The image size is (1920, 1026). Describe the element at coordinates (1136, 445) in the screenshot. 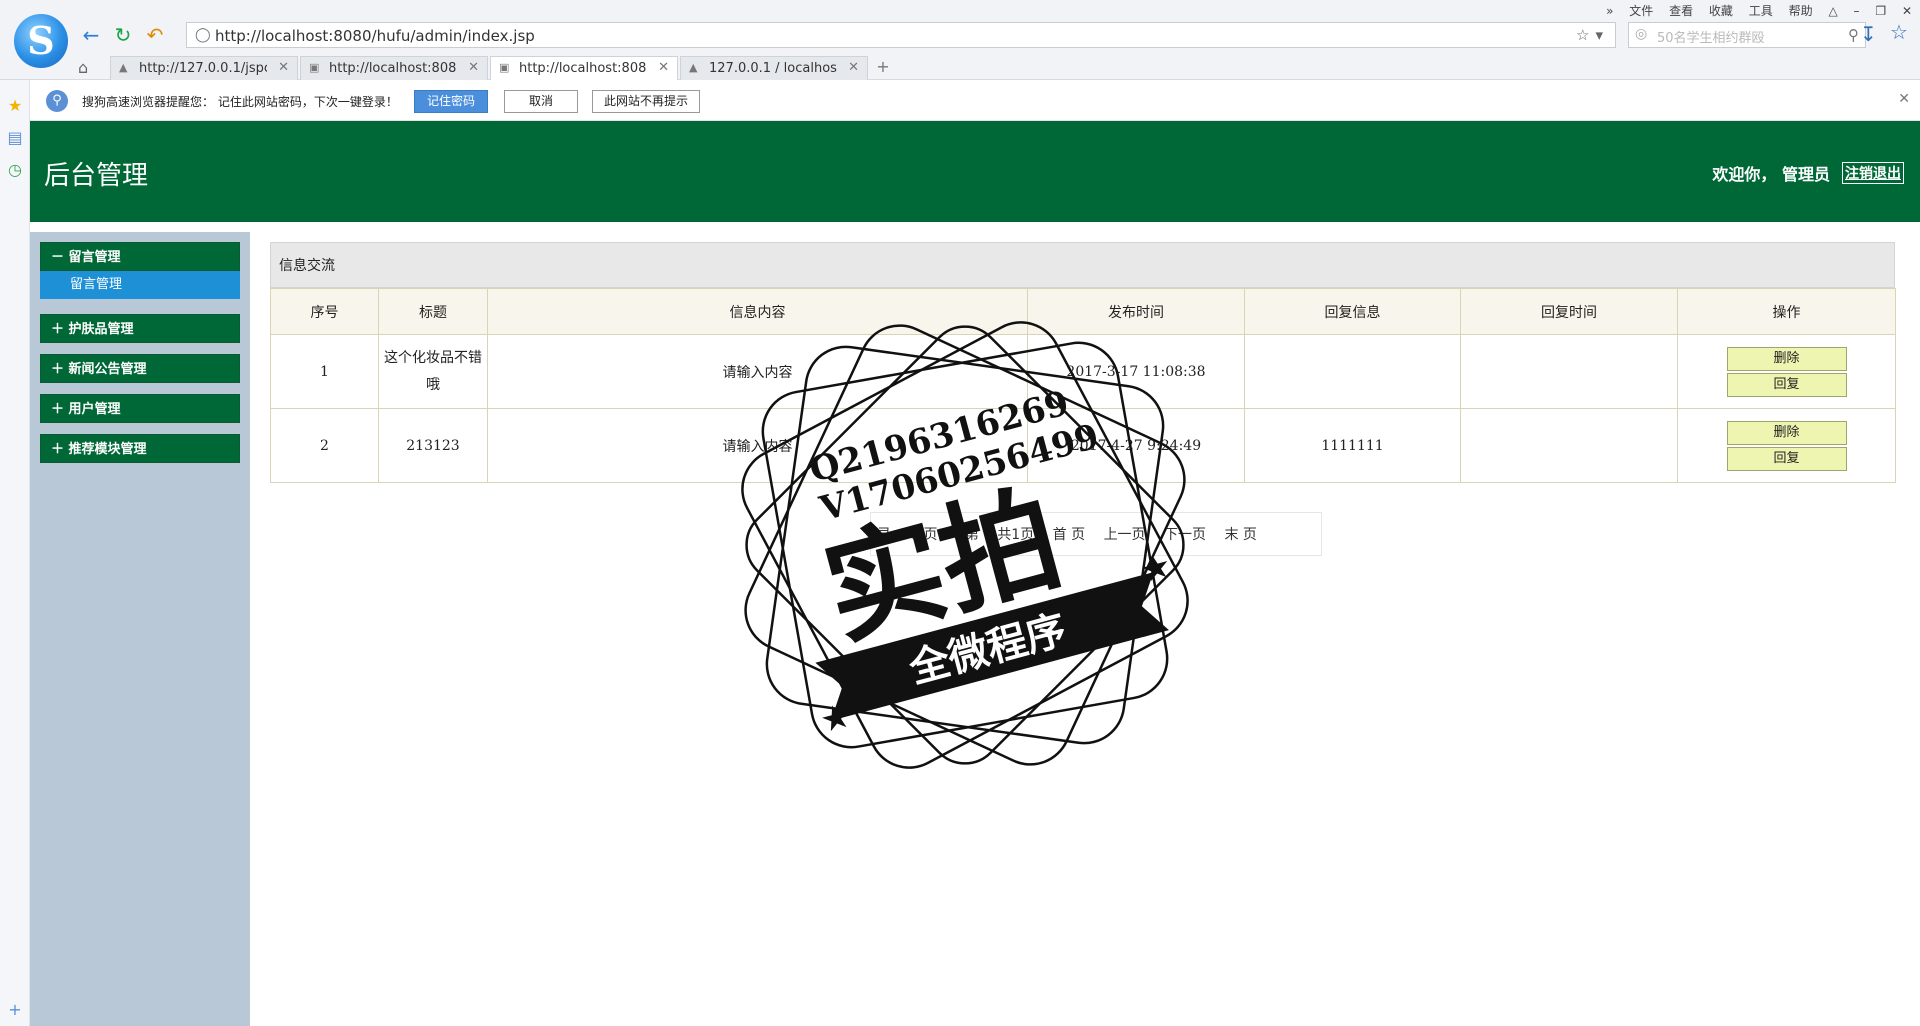

I see `cell-time: 2017-4-27 9:24:49` at that location.